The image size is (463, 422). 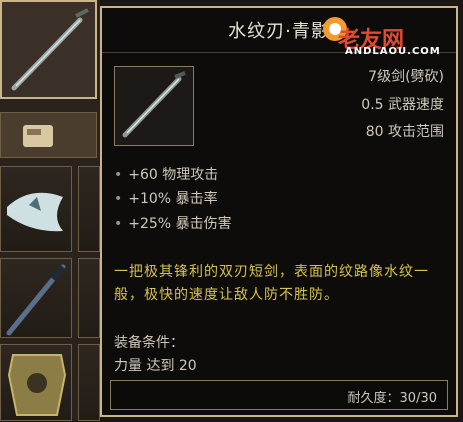 I want to click on durability-text: 耐久度：30/30, so click(x=392, y=398).